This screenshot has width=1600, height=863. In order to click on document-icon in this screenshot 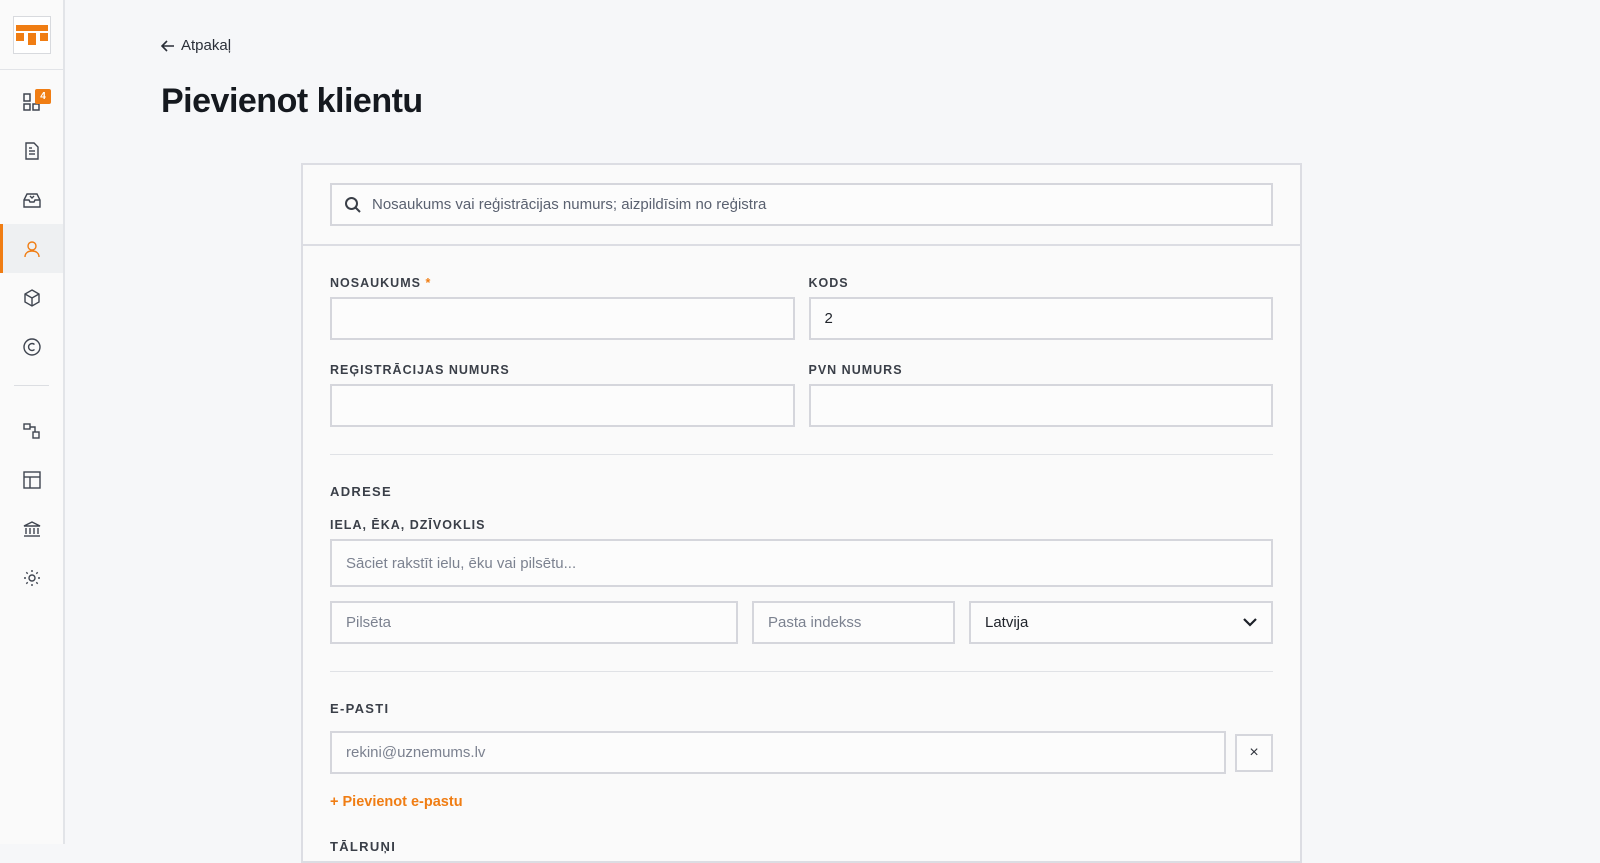, I will do `click(32, 151)`.